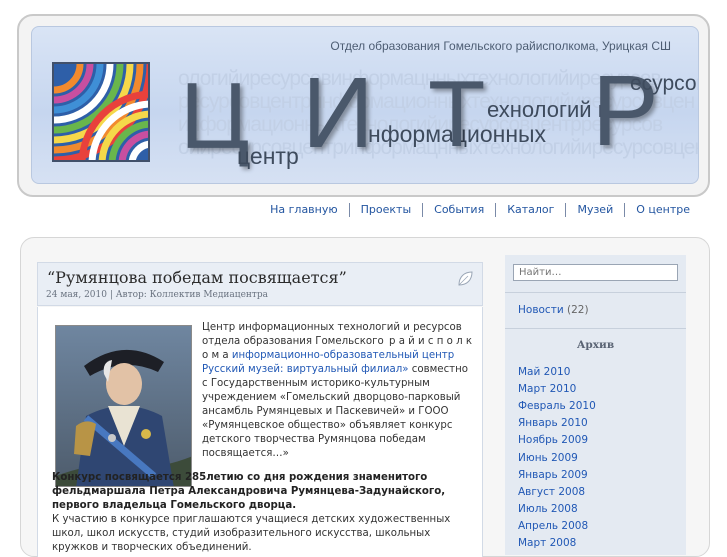  I want to click on archive-item: Апрель 2008, so click(553, 526).